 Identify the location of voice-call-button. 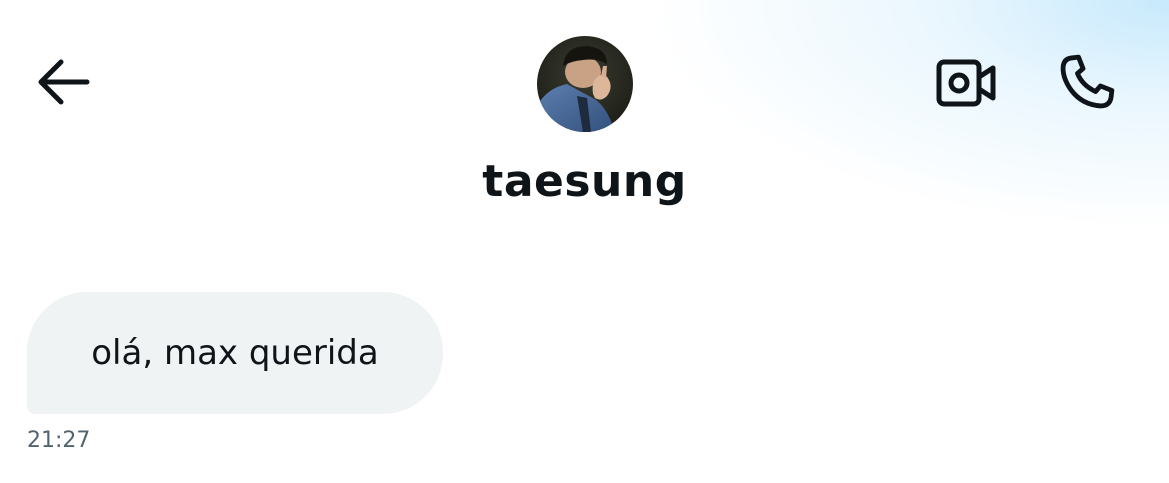
(1086, 83).